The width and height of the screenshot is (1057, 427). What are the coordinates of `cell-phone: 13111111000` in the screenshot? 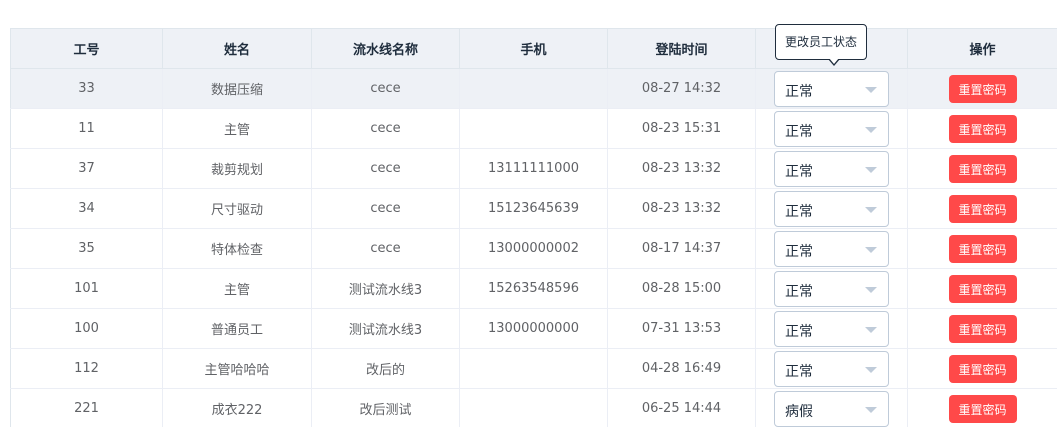 It's located at (533, 168).